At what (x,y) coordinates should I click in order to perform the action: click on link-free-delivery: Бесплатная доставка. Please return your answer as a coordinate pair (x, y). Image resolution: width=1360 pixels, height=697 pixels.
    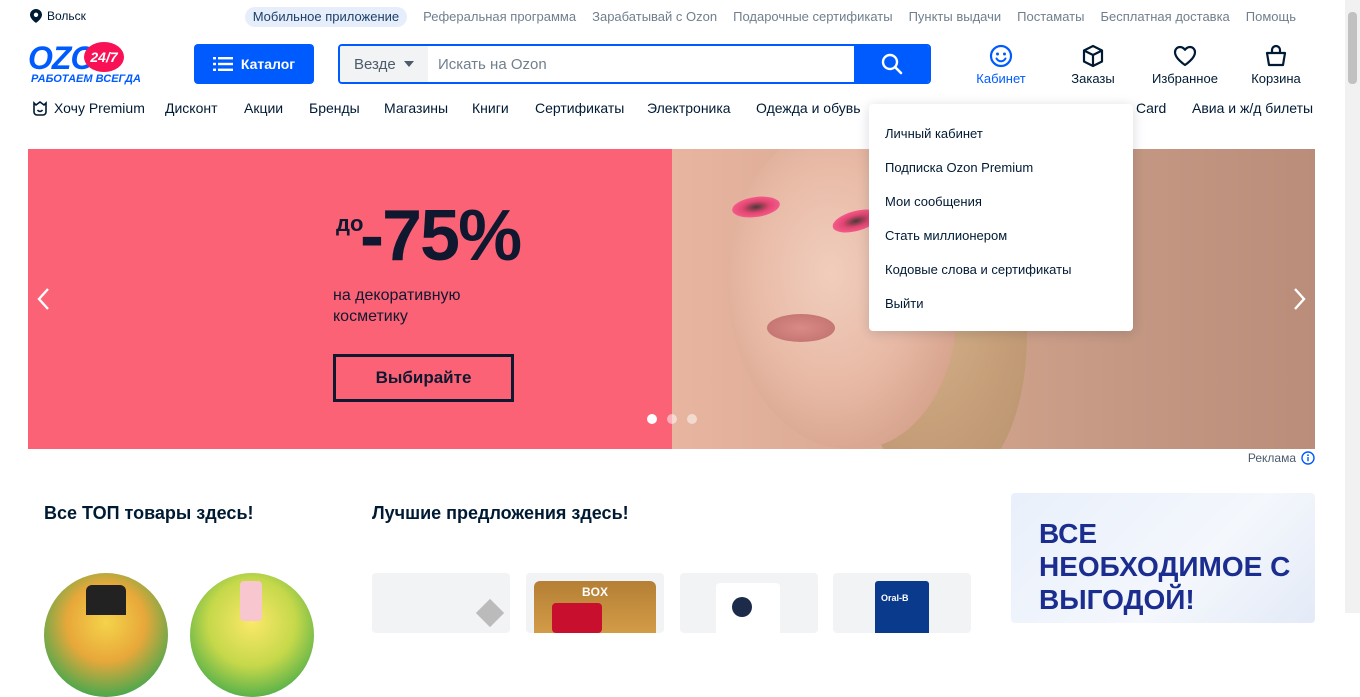
    Looking at the image, I should click on (1164, 17).